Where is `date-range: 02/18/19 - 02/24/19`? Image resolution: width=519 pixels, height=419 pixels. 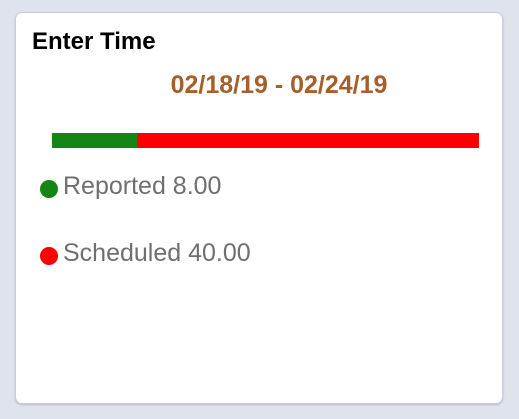
date-range: 02/18/19 - 02/24/19 is located at coordinates (279, 85).